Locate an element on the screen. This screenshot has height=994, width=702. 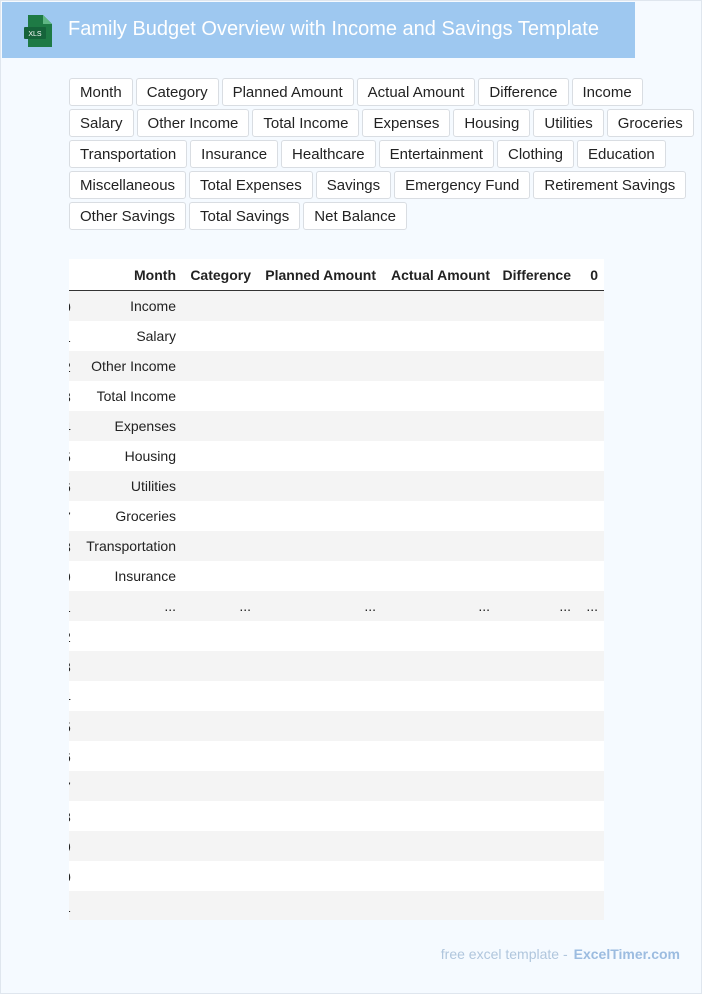
row-index-cell: 0 is located at coordinates (76, 305).